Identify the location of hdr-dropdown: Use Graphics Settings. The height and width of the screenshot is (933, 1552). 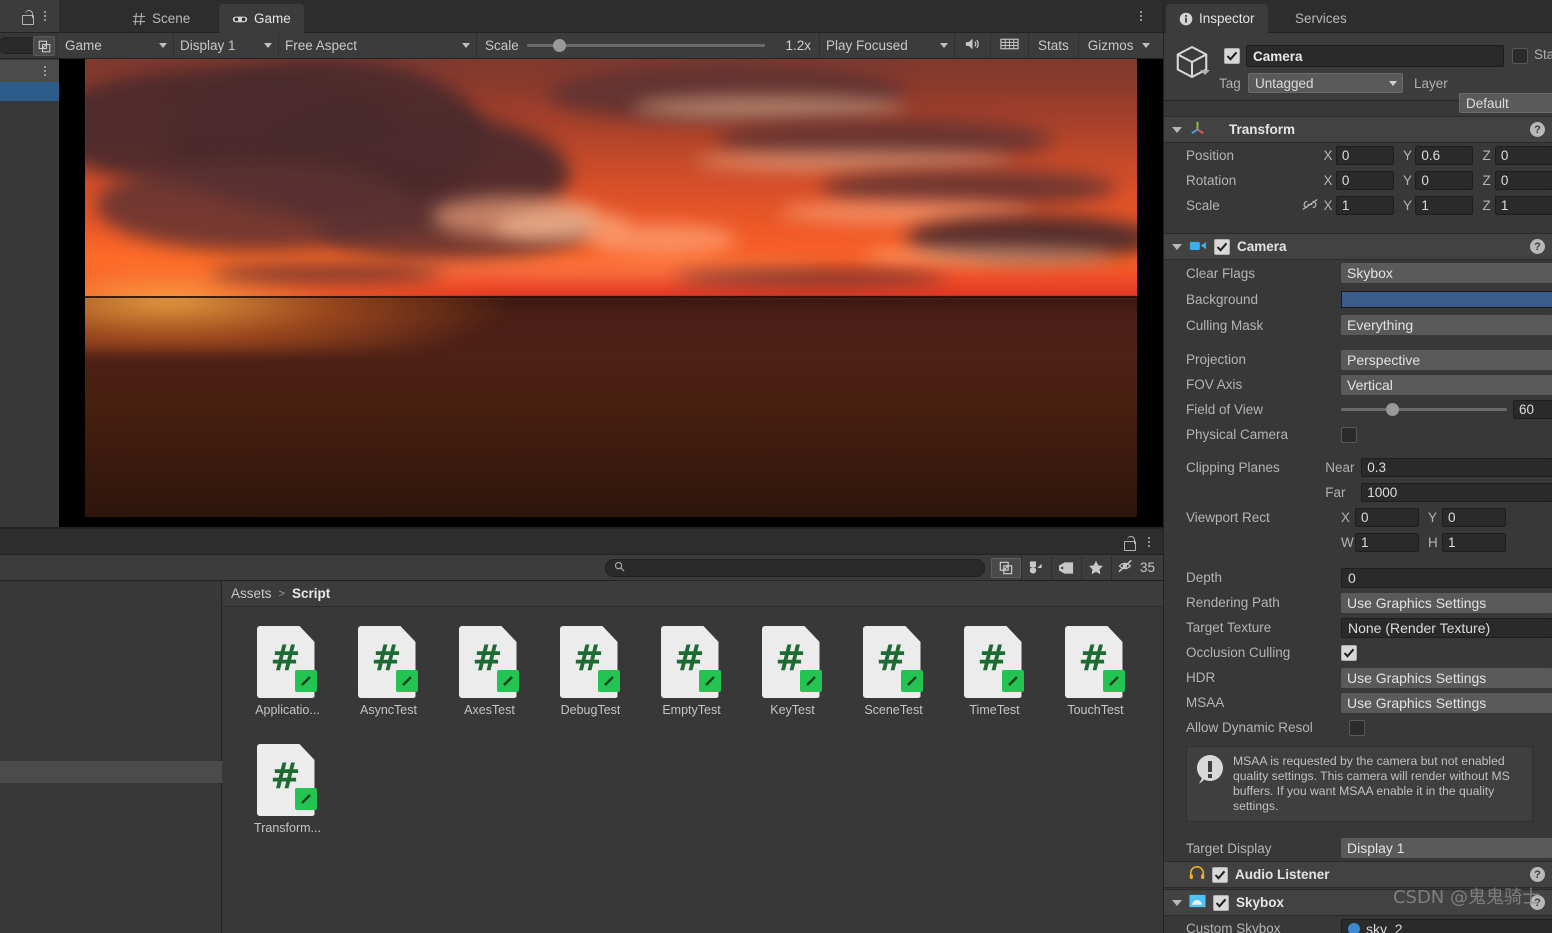
(1446, 677).